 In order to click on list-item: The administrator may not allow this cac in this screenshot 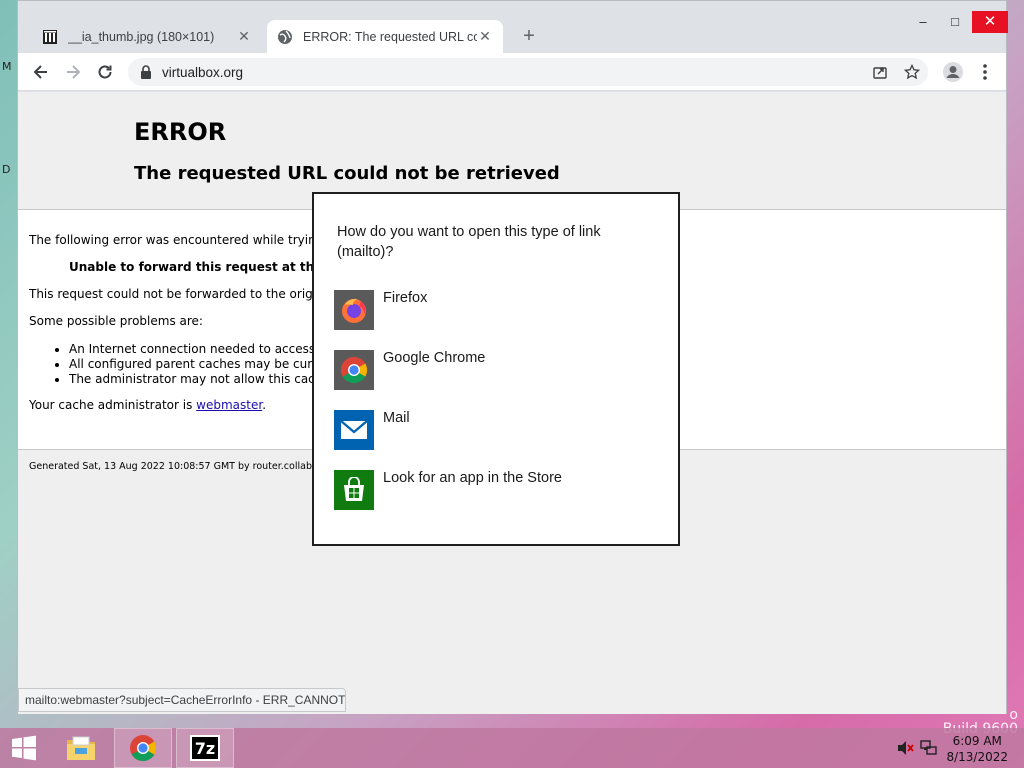, I will do `click(192, 379)`.